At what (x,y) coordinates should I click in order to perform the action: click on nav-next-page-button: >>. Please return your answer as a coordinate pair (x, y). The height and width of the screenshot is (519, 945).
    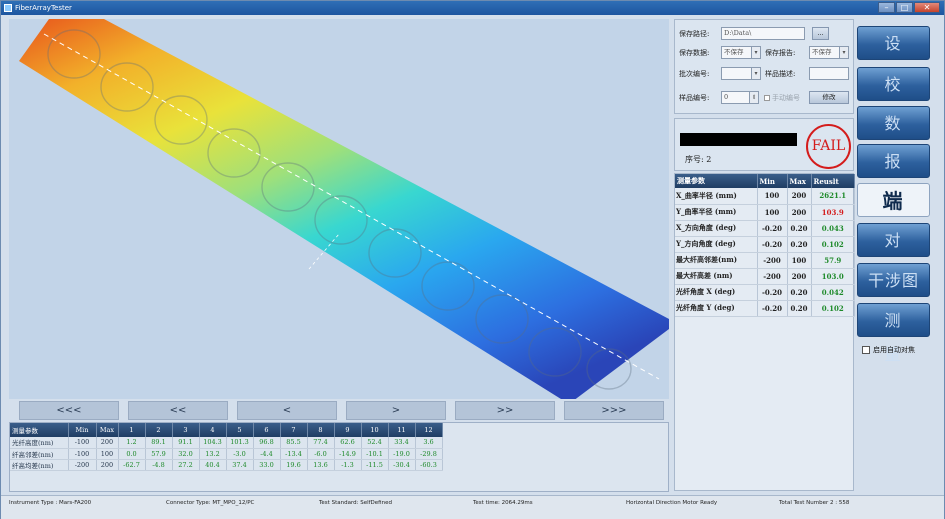
    Looking at the image, I should click on (505, 410).